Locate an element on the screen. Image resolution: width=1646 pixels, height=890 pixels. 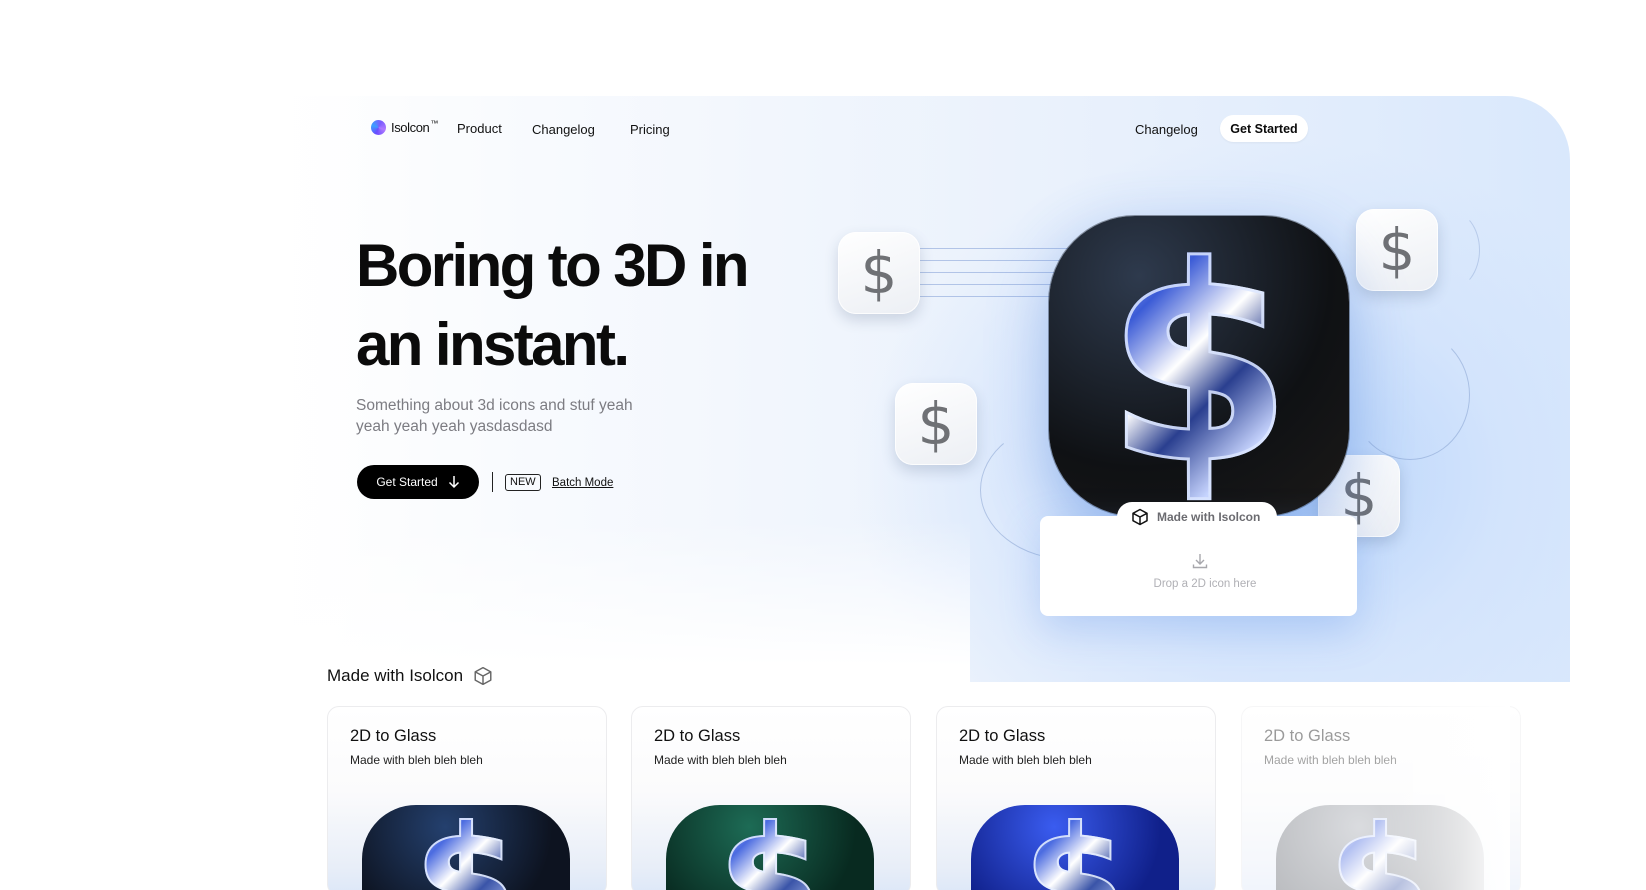
nav-pricing: Pricing is located at coordinates (650, 129).